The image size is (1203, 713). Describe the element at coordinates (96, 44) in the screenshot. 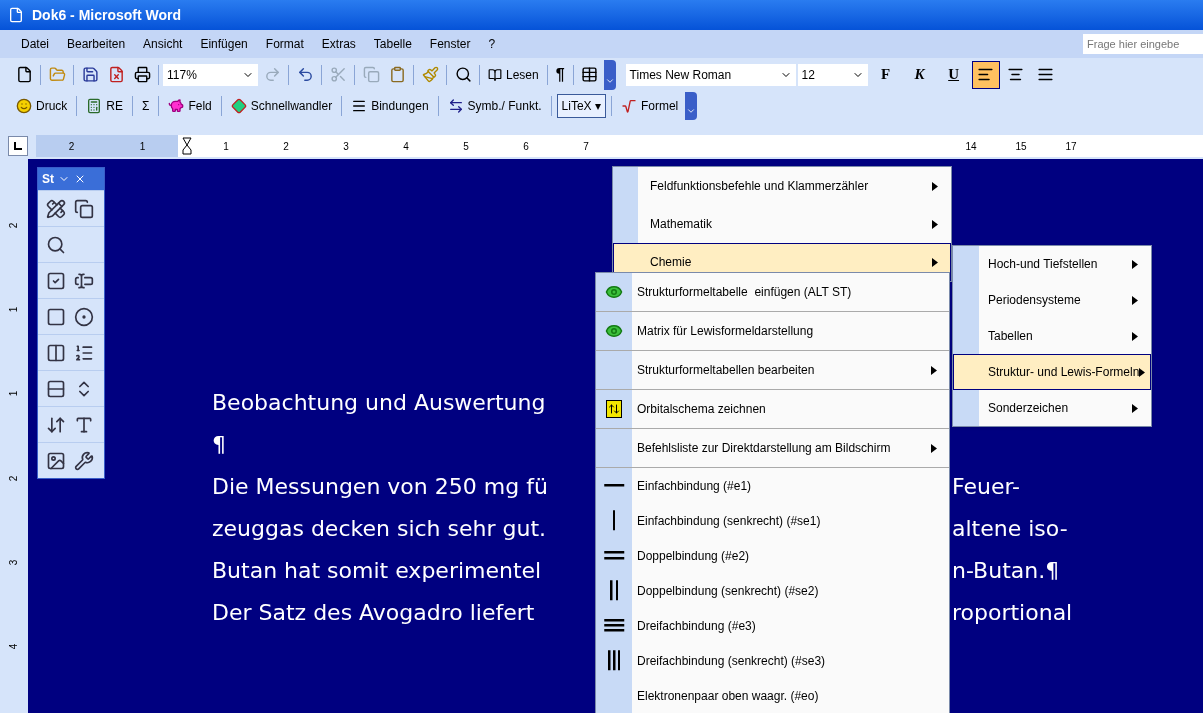

I see `menu-item: Bearbeiten` at that location.